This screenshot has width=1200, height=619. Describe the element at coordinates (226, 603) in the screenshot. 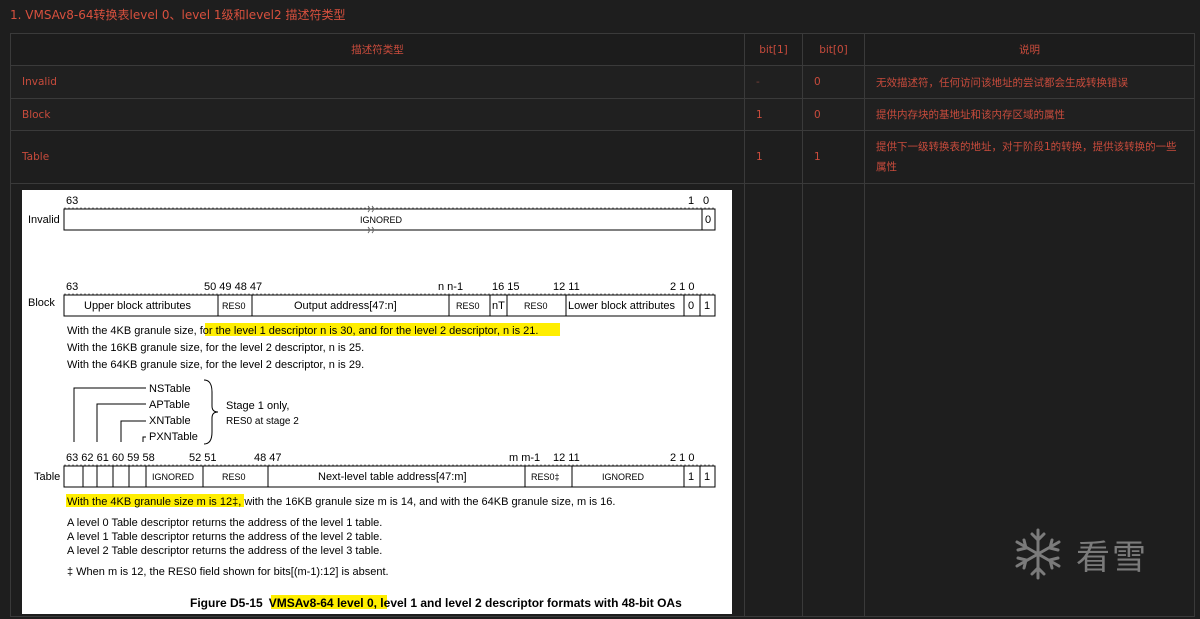

I see `caption-pre: Figure D5-15` at that location.